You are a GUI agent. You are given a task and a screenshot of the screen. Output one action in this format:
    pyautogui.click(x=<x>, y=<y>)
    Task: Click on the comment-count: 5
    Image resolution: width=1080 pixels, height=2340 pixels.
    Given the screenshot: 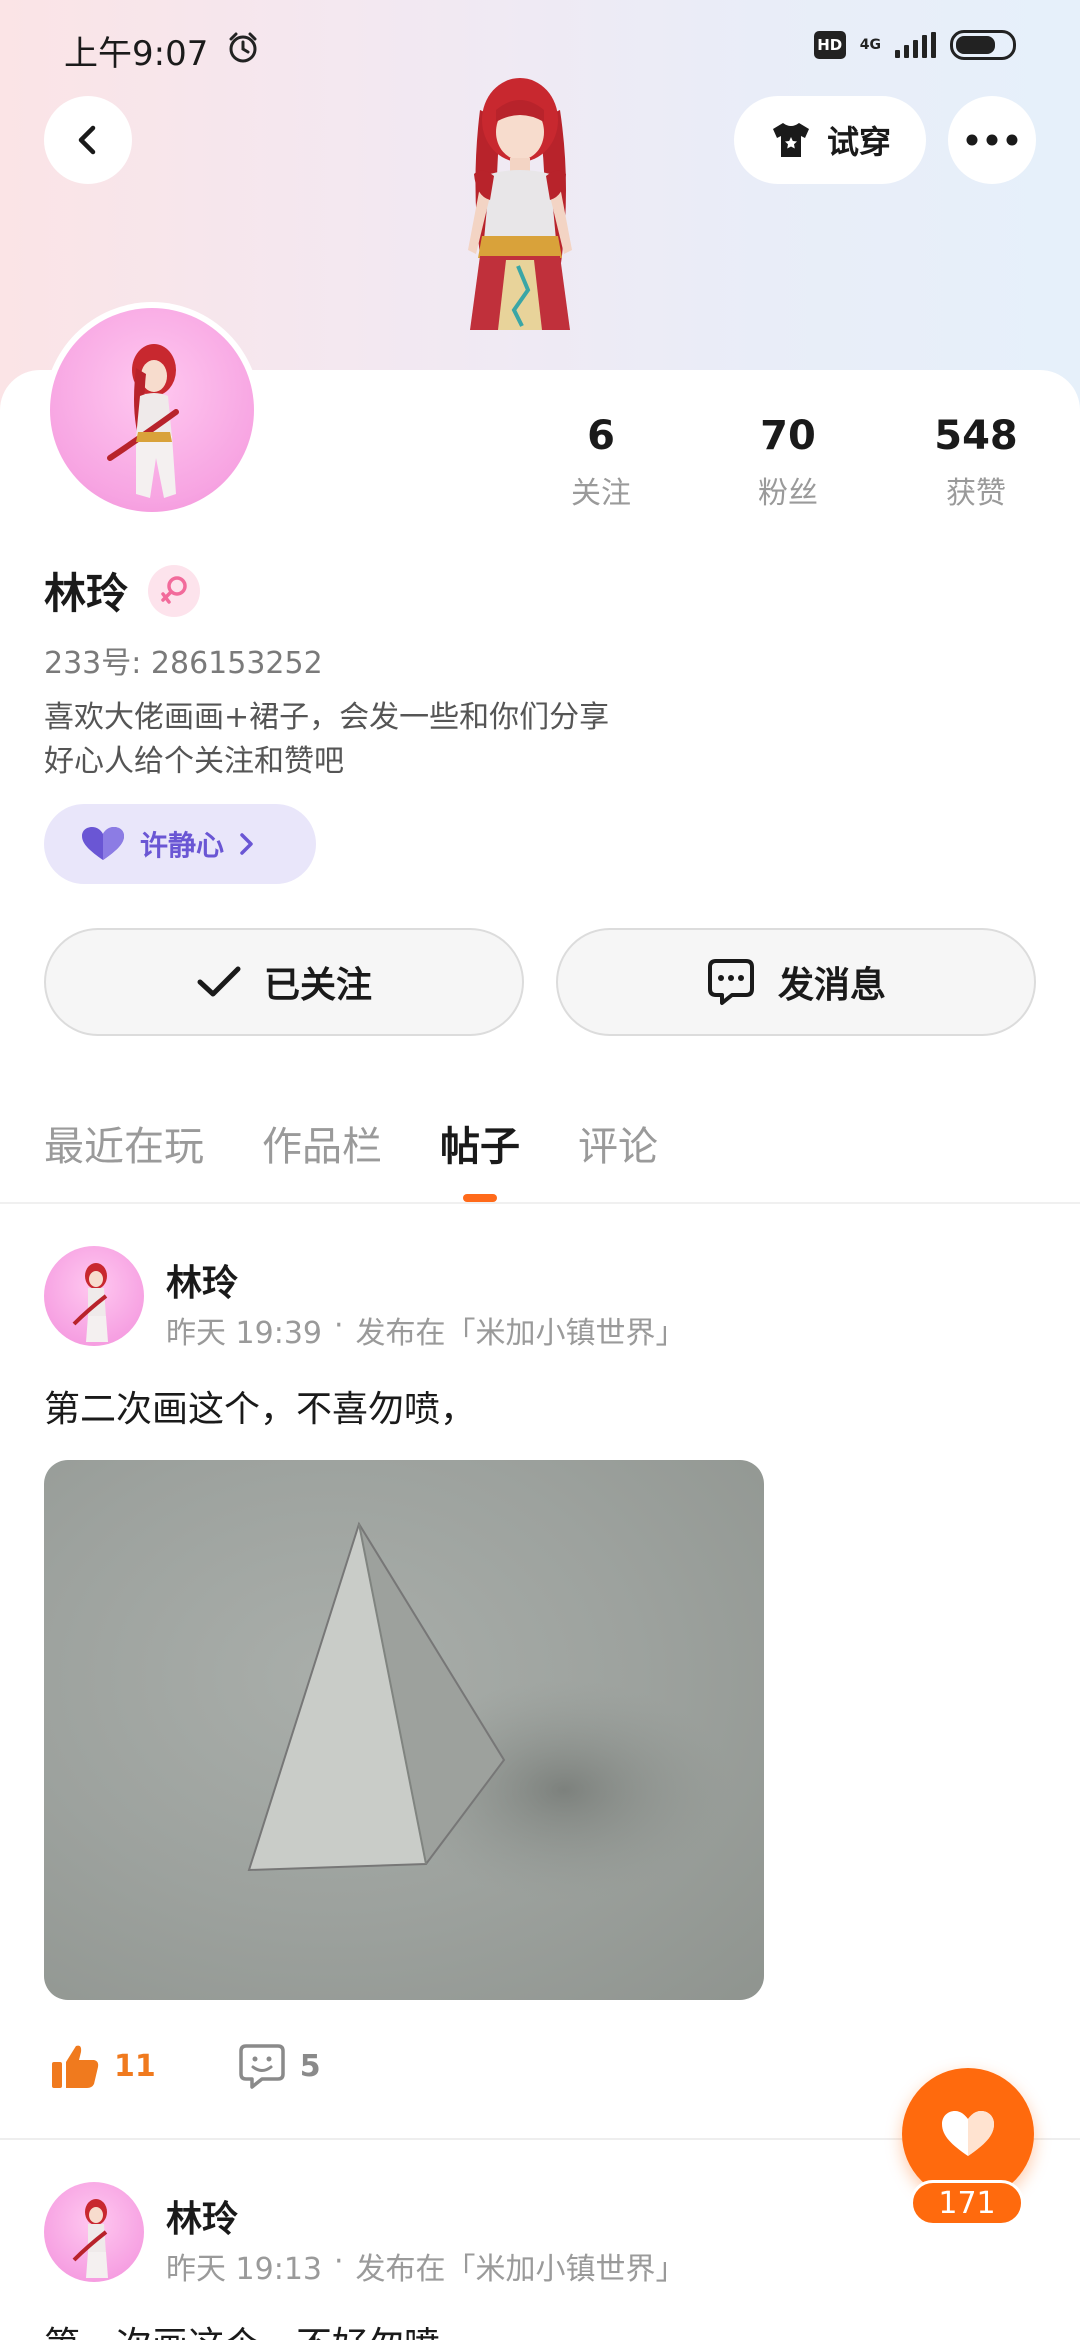 What is the action you would take?
    pyautogui.click(x=310, y=2066)
    